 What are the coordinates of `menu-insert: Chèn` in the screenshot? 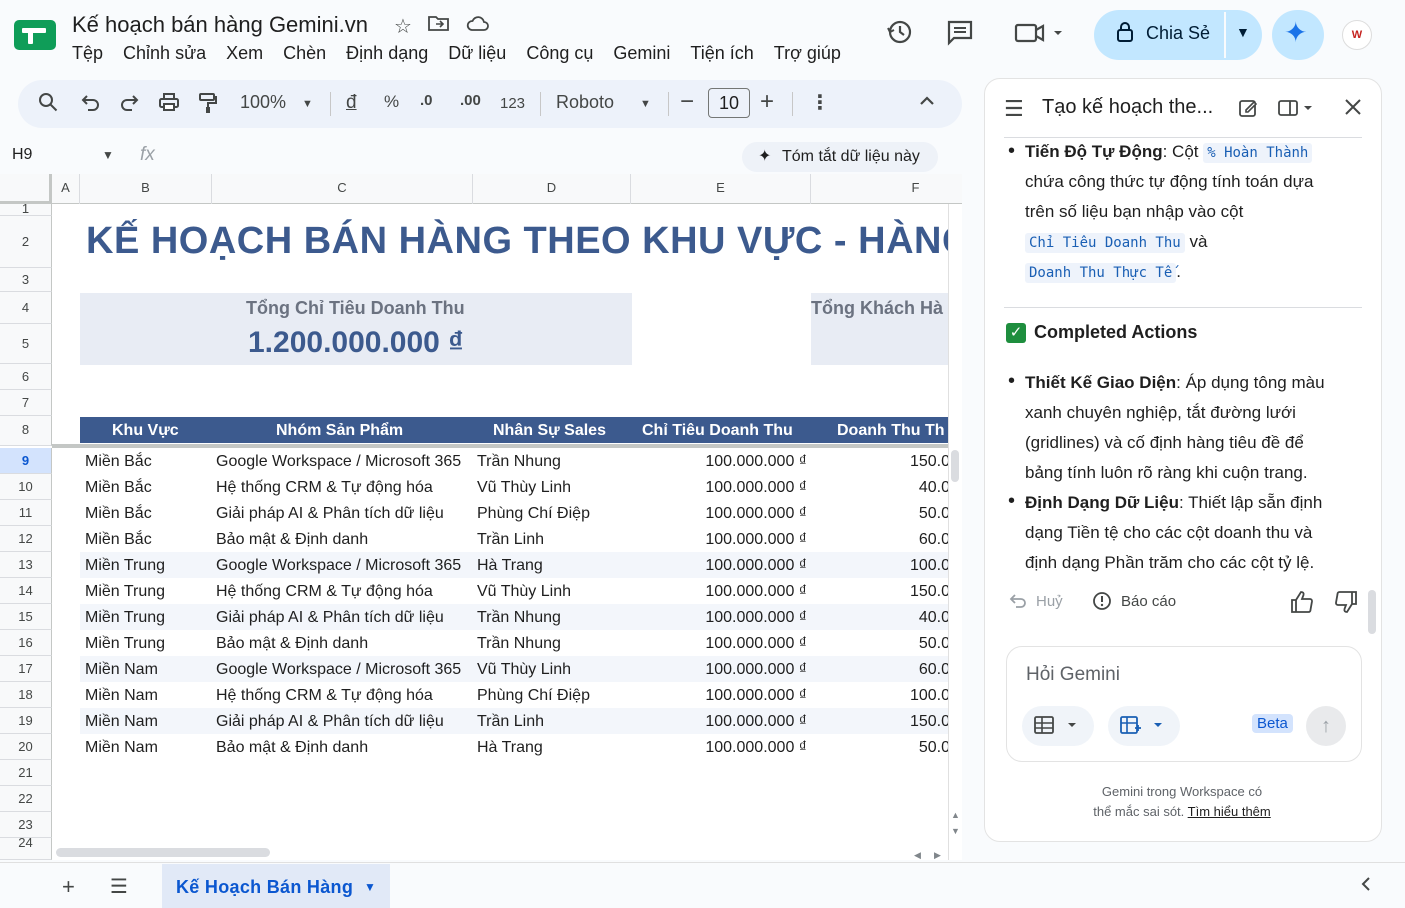 It's located at (304, 53).